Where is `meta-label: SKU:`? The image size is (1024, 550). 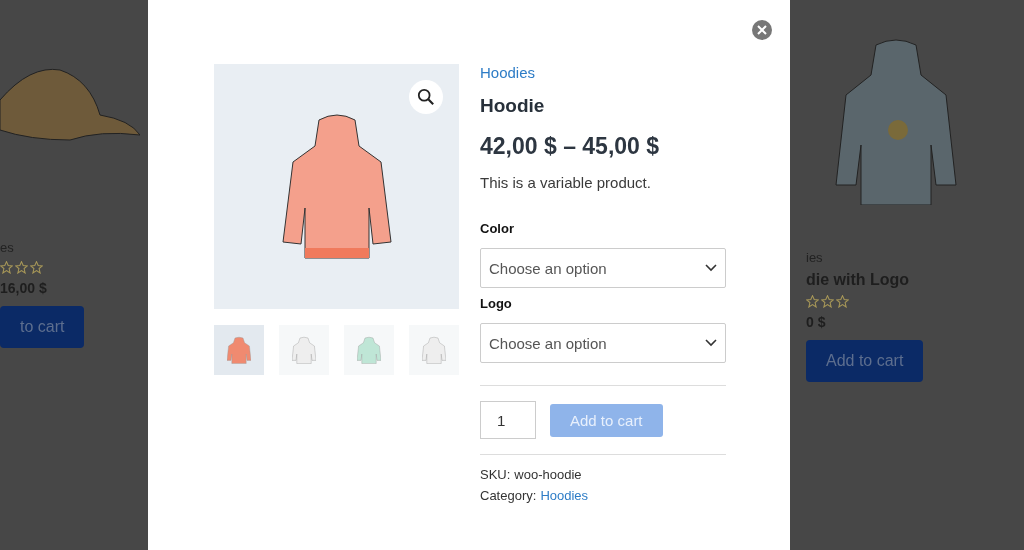
meta-label: SKU: is located at coordinates (495, 474).